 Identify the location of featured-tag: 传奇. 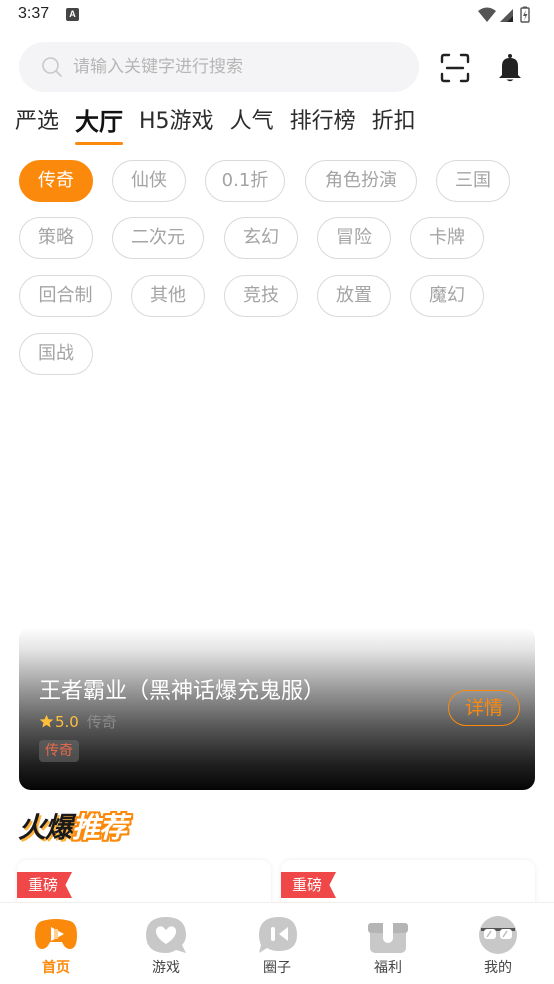
(59, 751).